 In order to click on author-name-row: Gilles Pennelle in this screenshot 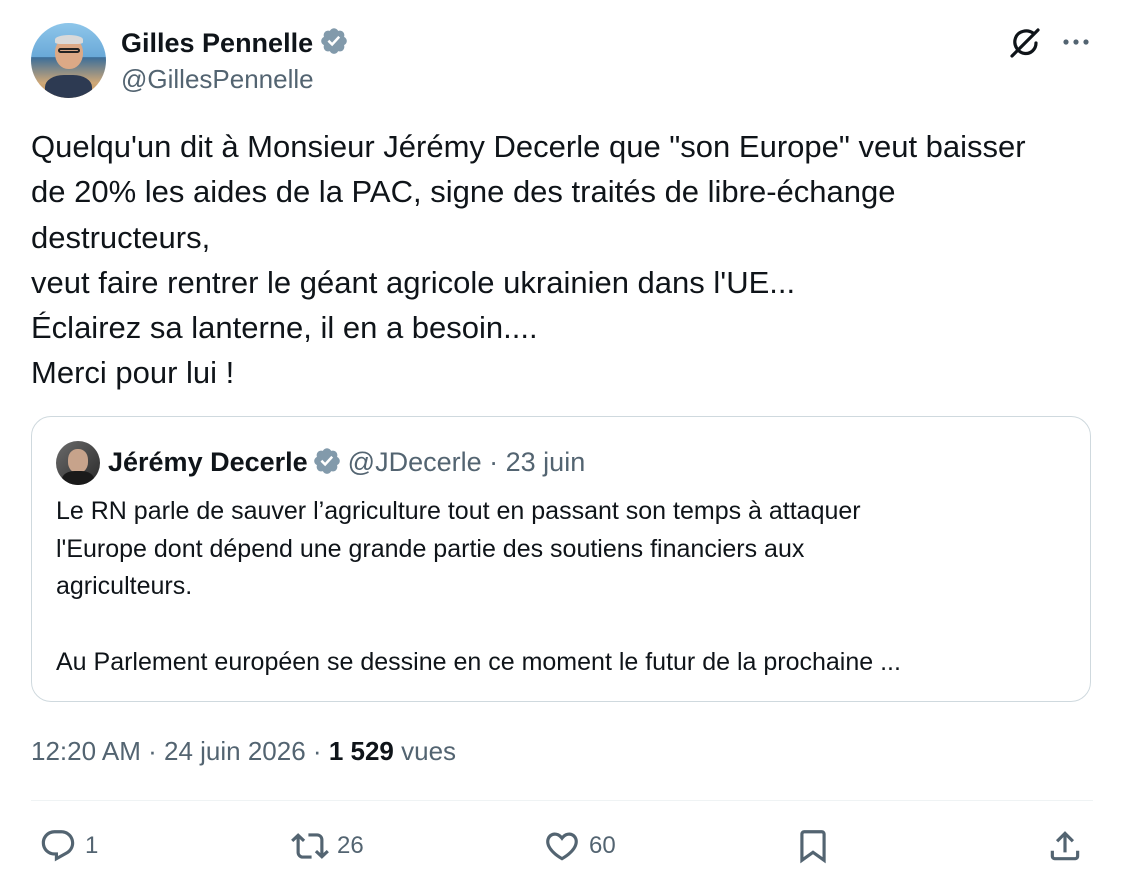, I will do `click(235, 42)`.